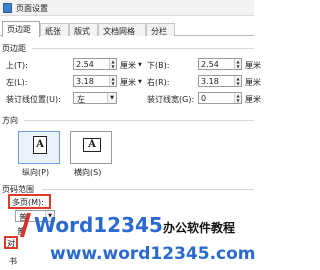  What do you see at coordinates (220, 64) in the screenshot?
I see `bottom-margin-input: 2.54 ▲ ▼` at bounding box center [220, 64].